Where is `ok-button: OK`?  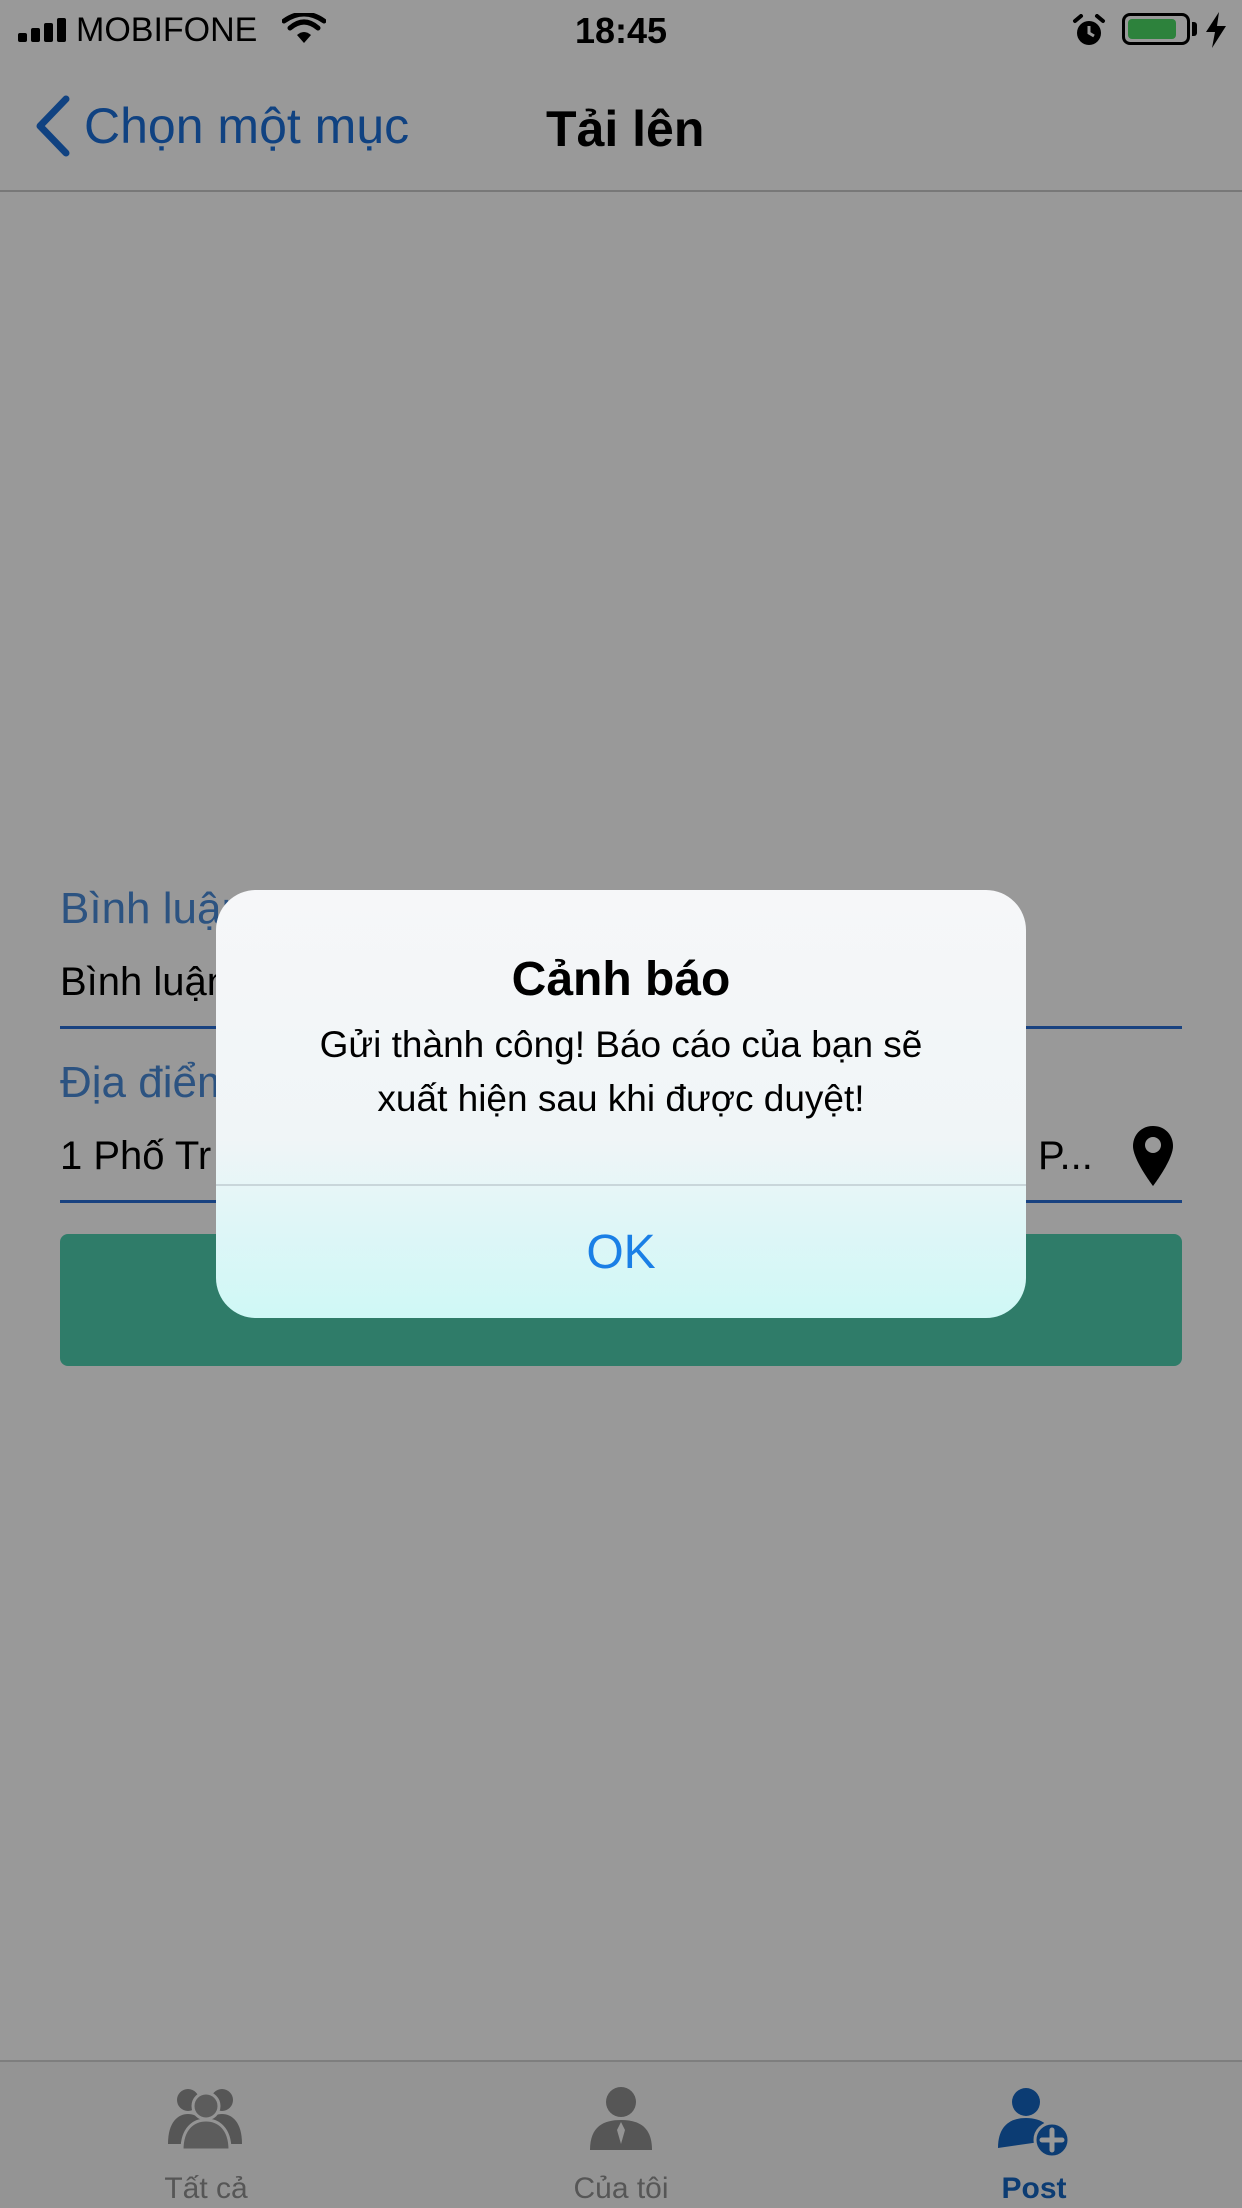
ok-button: OK is located at coordinates (621, 1252).